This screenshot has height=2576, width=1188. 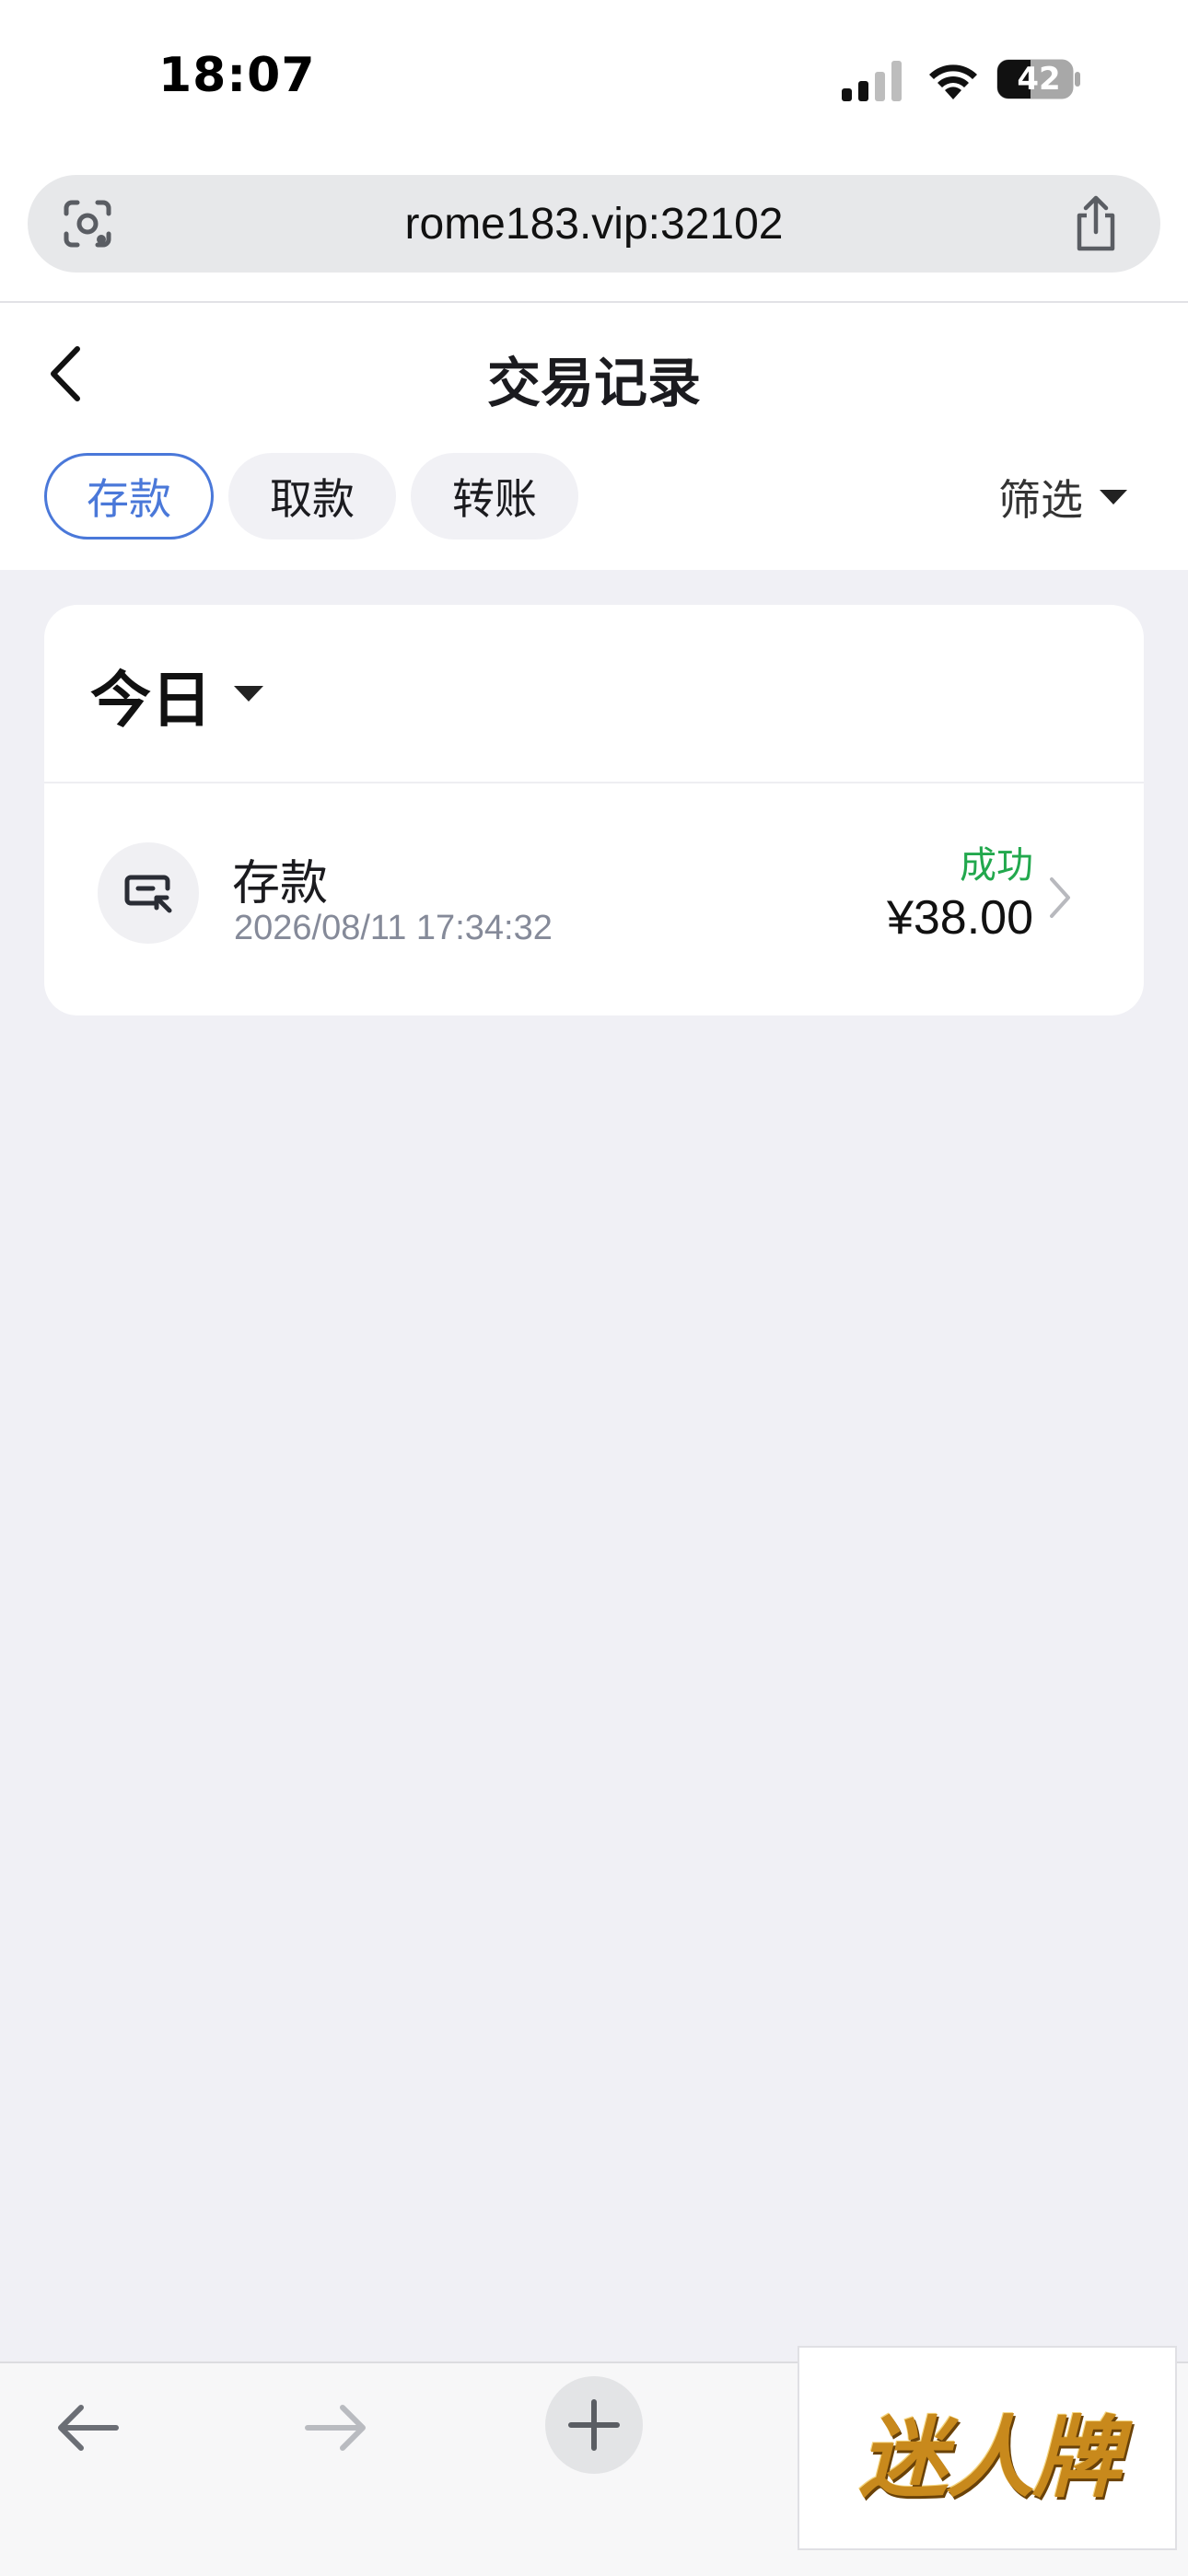 What do you see at coordinates (1096, 223) in the screenshot?
I see `share-icon` at bounding box center [1096, 223].